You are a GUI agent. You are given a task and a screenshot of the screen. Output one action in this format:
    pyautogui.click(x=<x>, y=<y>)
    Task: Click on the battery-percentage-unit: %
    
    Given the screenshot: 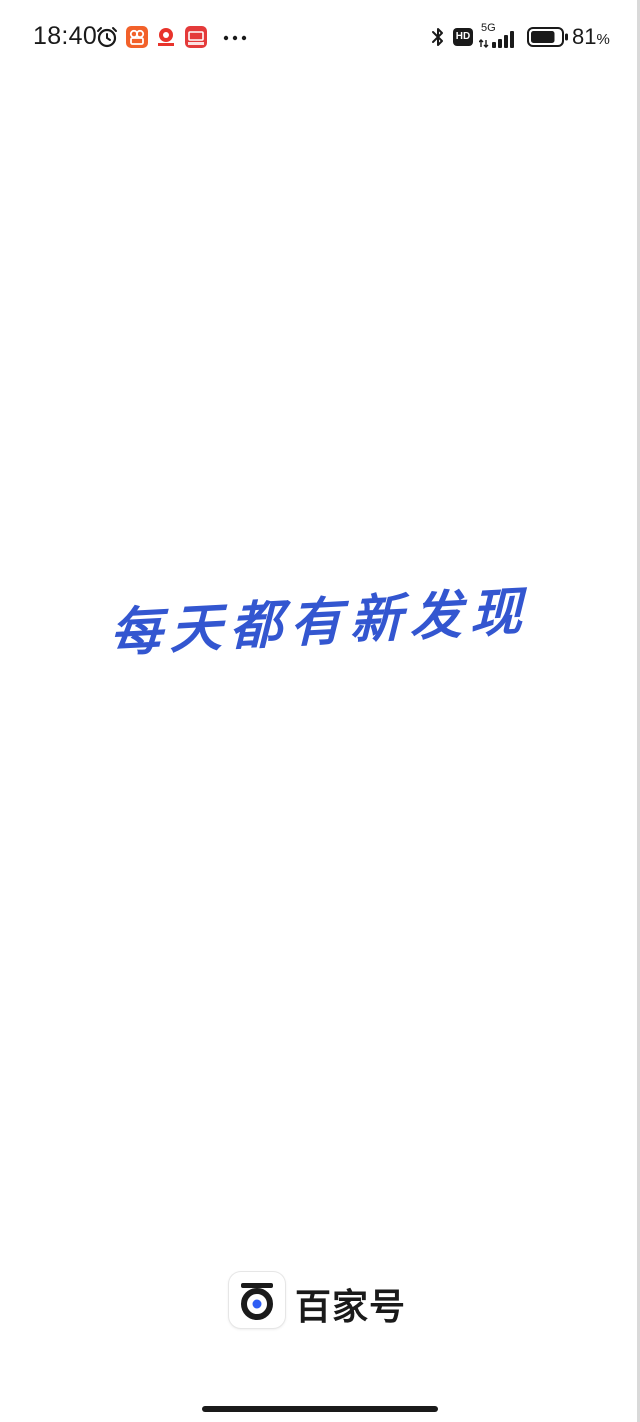 What is the action you would take?
    pyautogui.click(x=603, y=39)
    